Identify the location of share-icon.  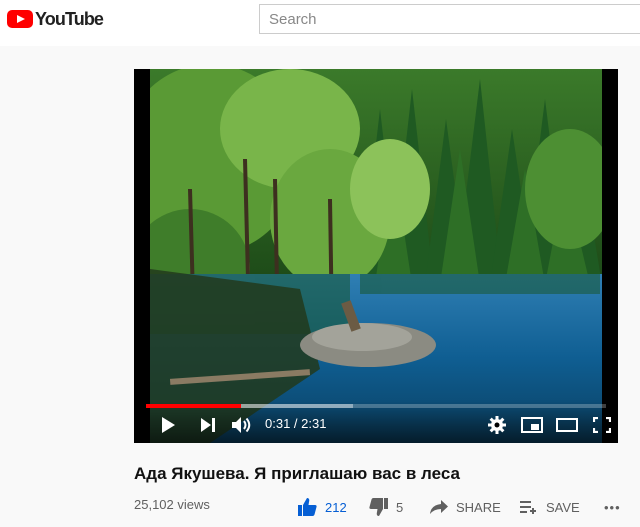
(439, 507).